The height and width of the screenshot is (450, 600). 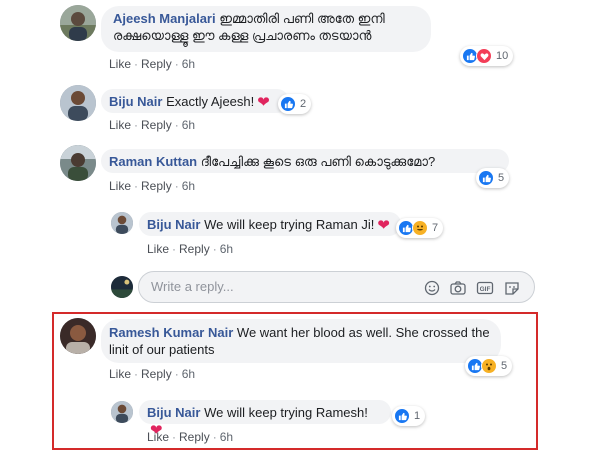 What do you see at coordinates (458, 288) in the screenshot?
I see `camera-icon` at bounding box center [458, 288].